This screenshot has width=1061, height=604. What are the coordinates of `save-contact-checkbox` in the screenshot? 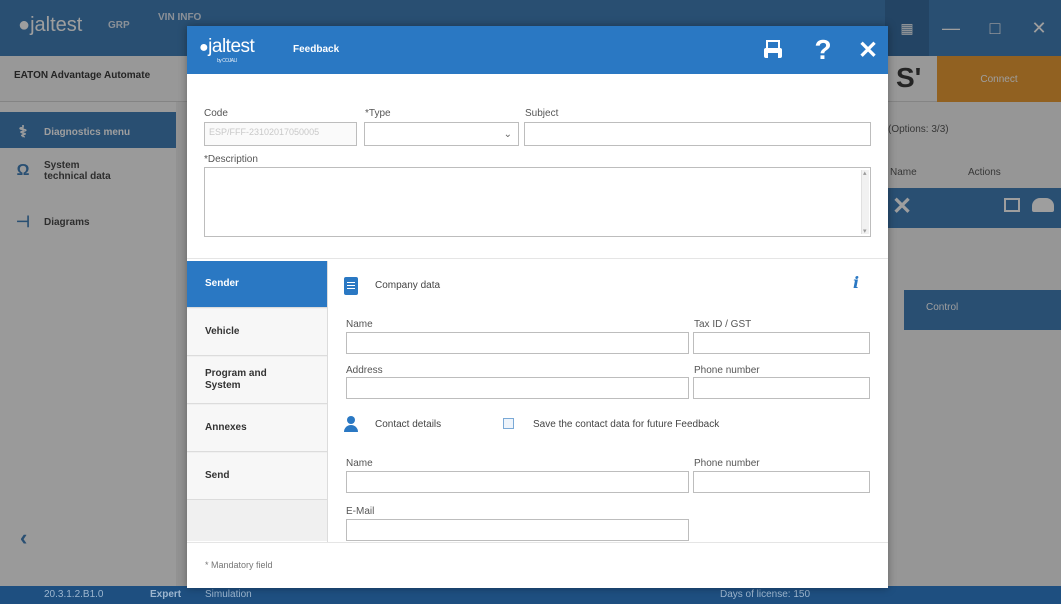 It's located at (508, 423).